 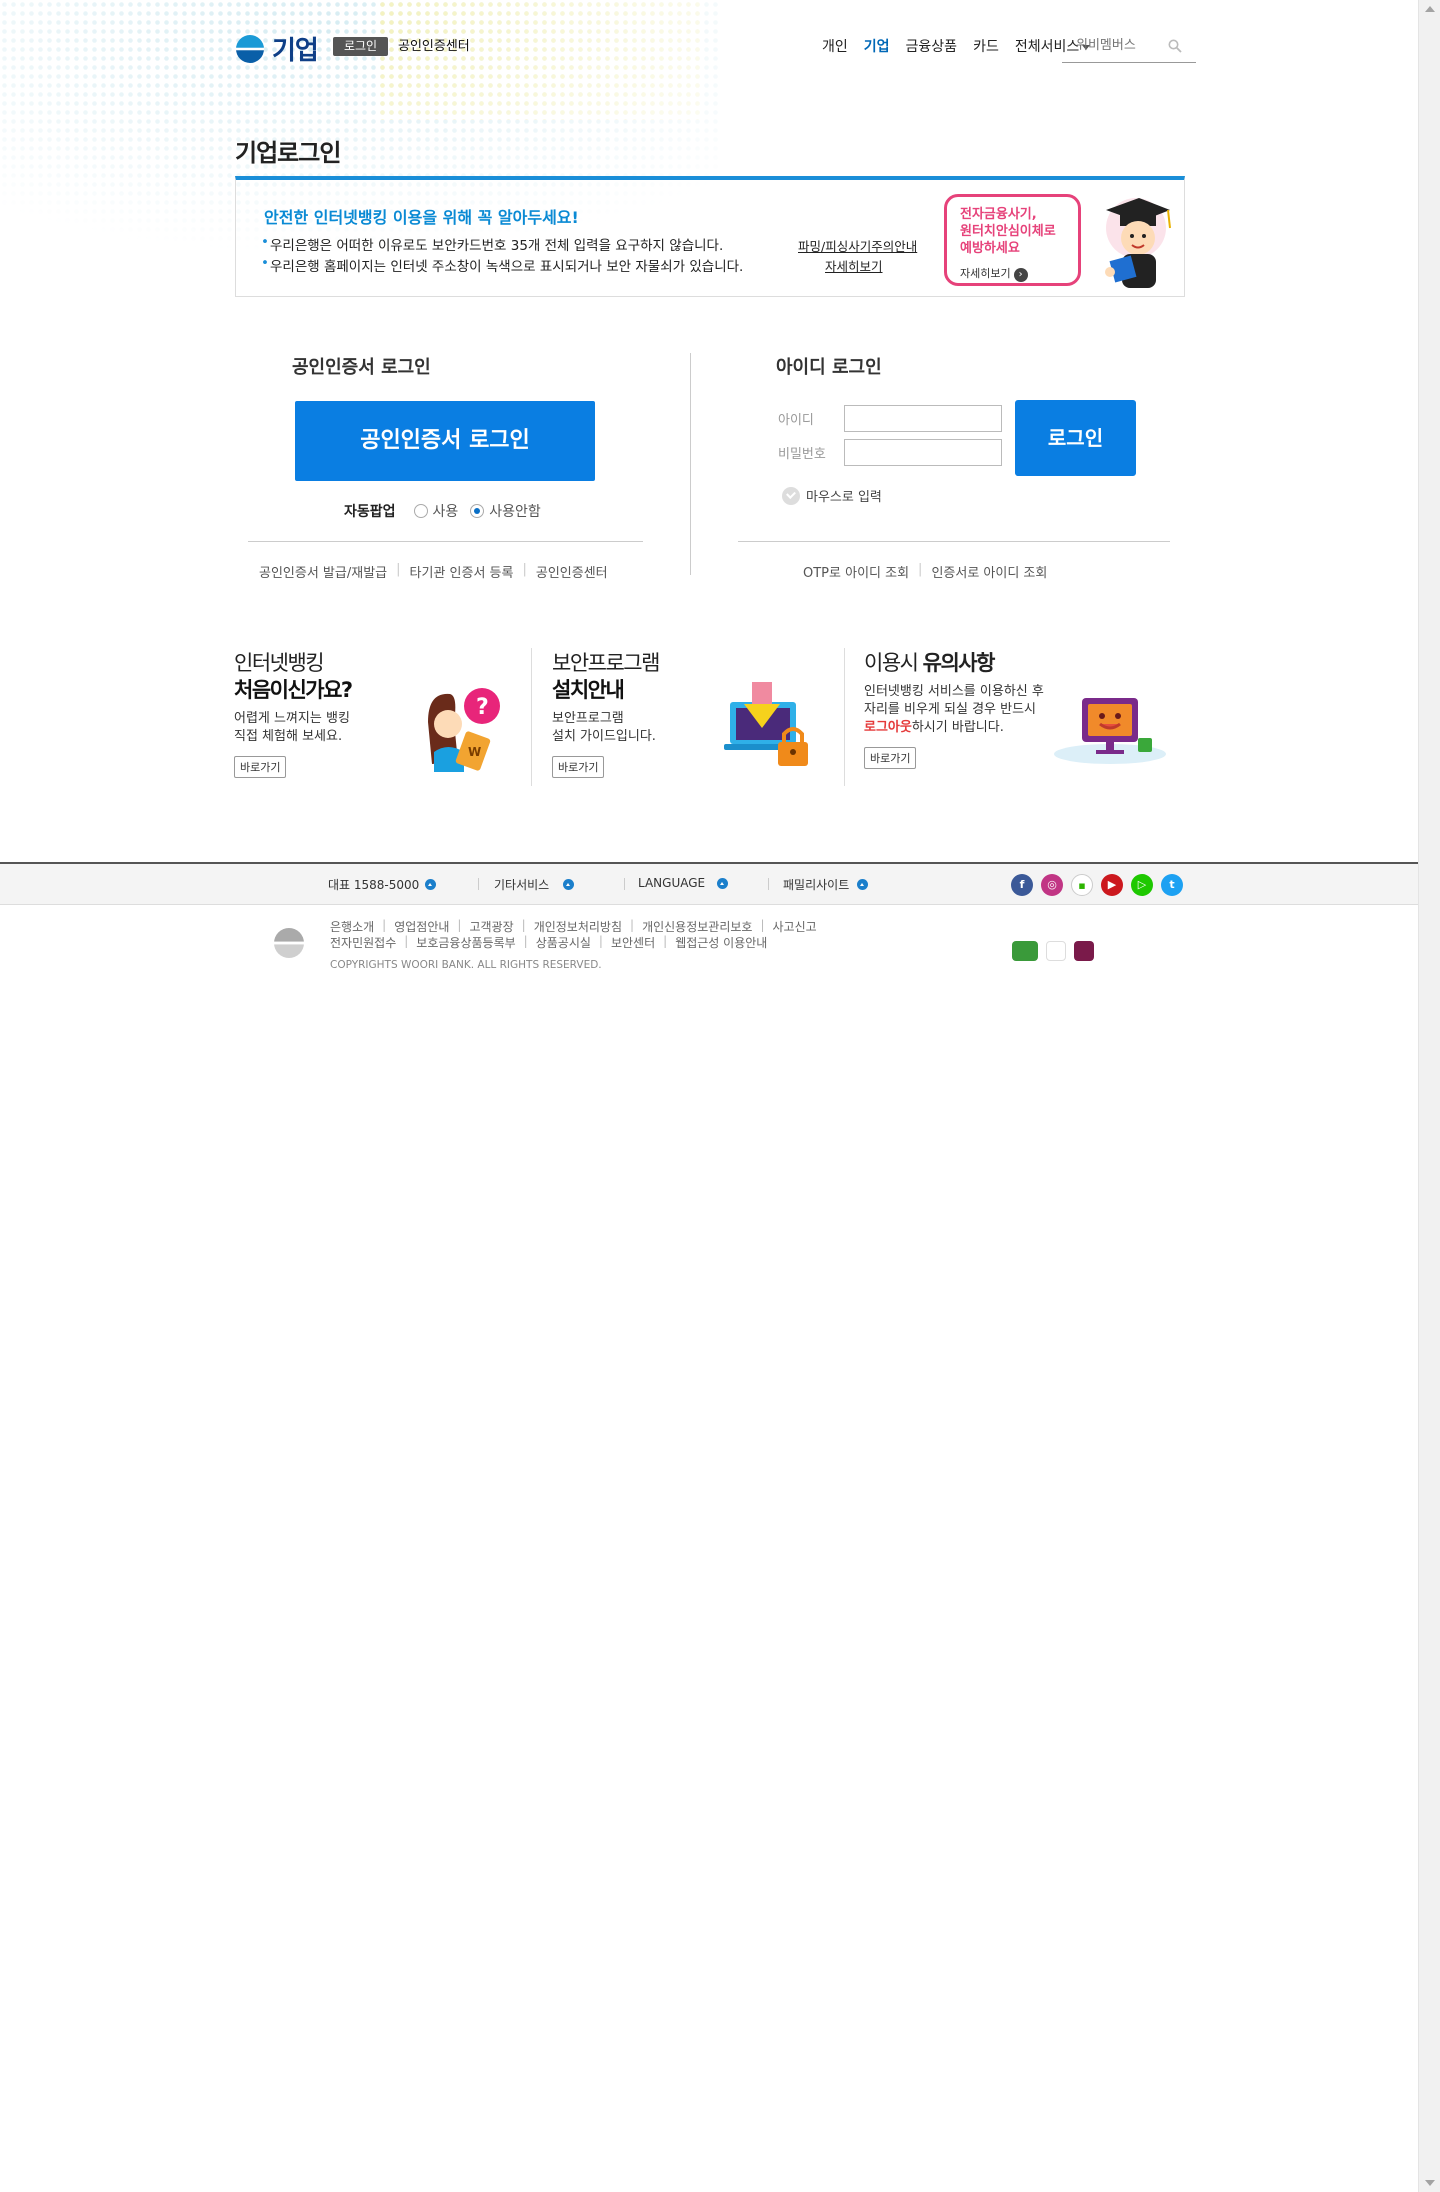 What do you see at coordinates (1430, 9) in the screenshot?
I see `scroll-up-arrow-icon` at bounding box center [1430, 9].